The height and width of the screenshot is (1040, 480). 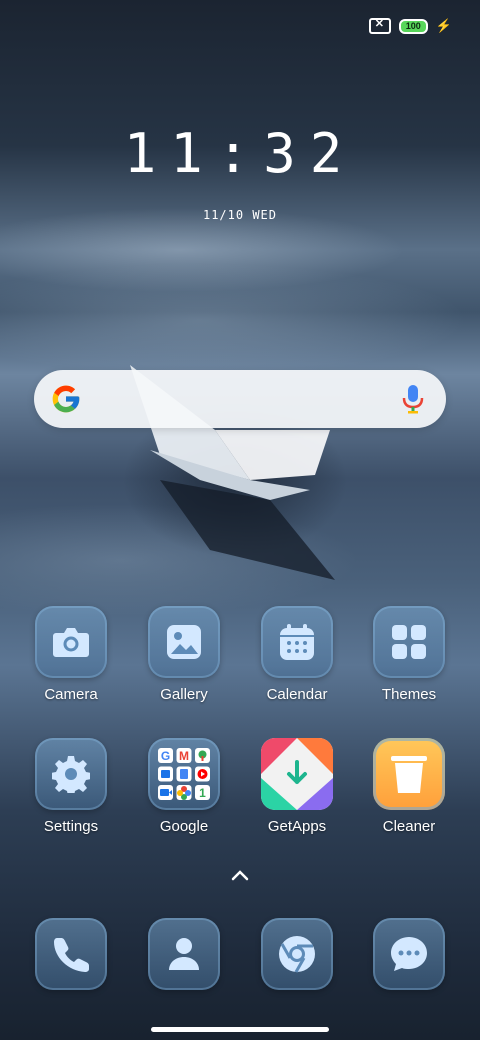 What do you see at coordinates (66, 399) in the screenshot?
I see `google-g-icon` at bounding box center [66, 399].